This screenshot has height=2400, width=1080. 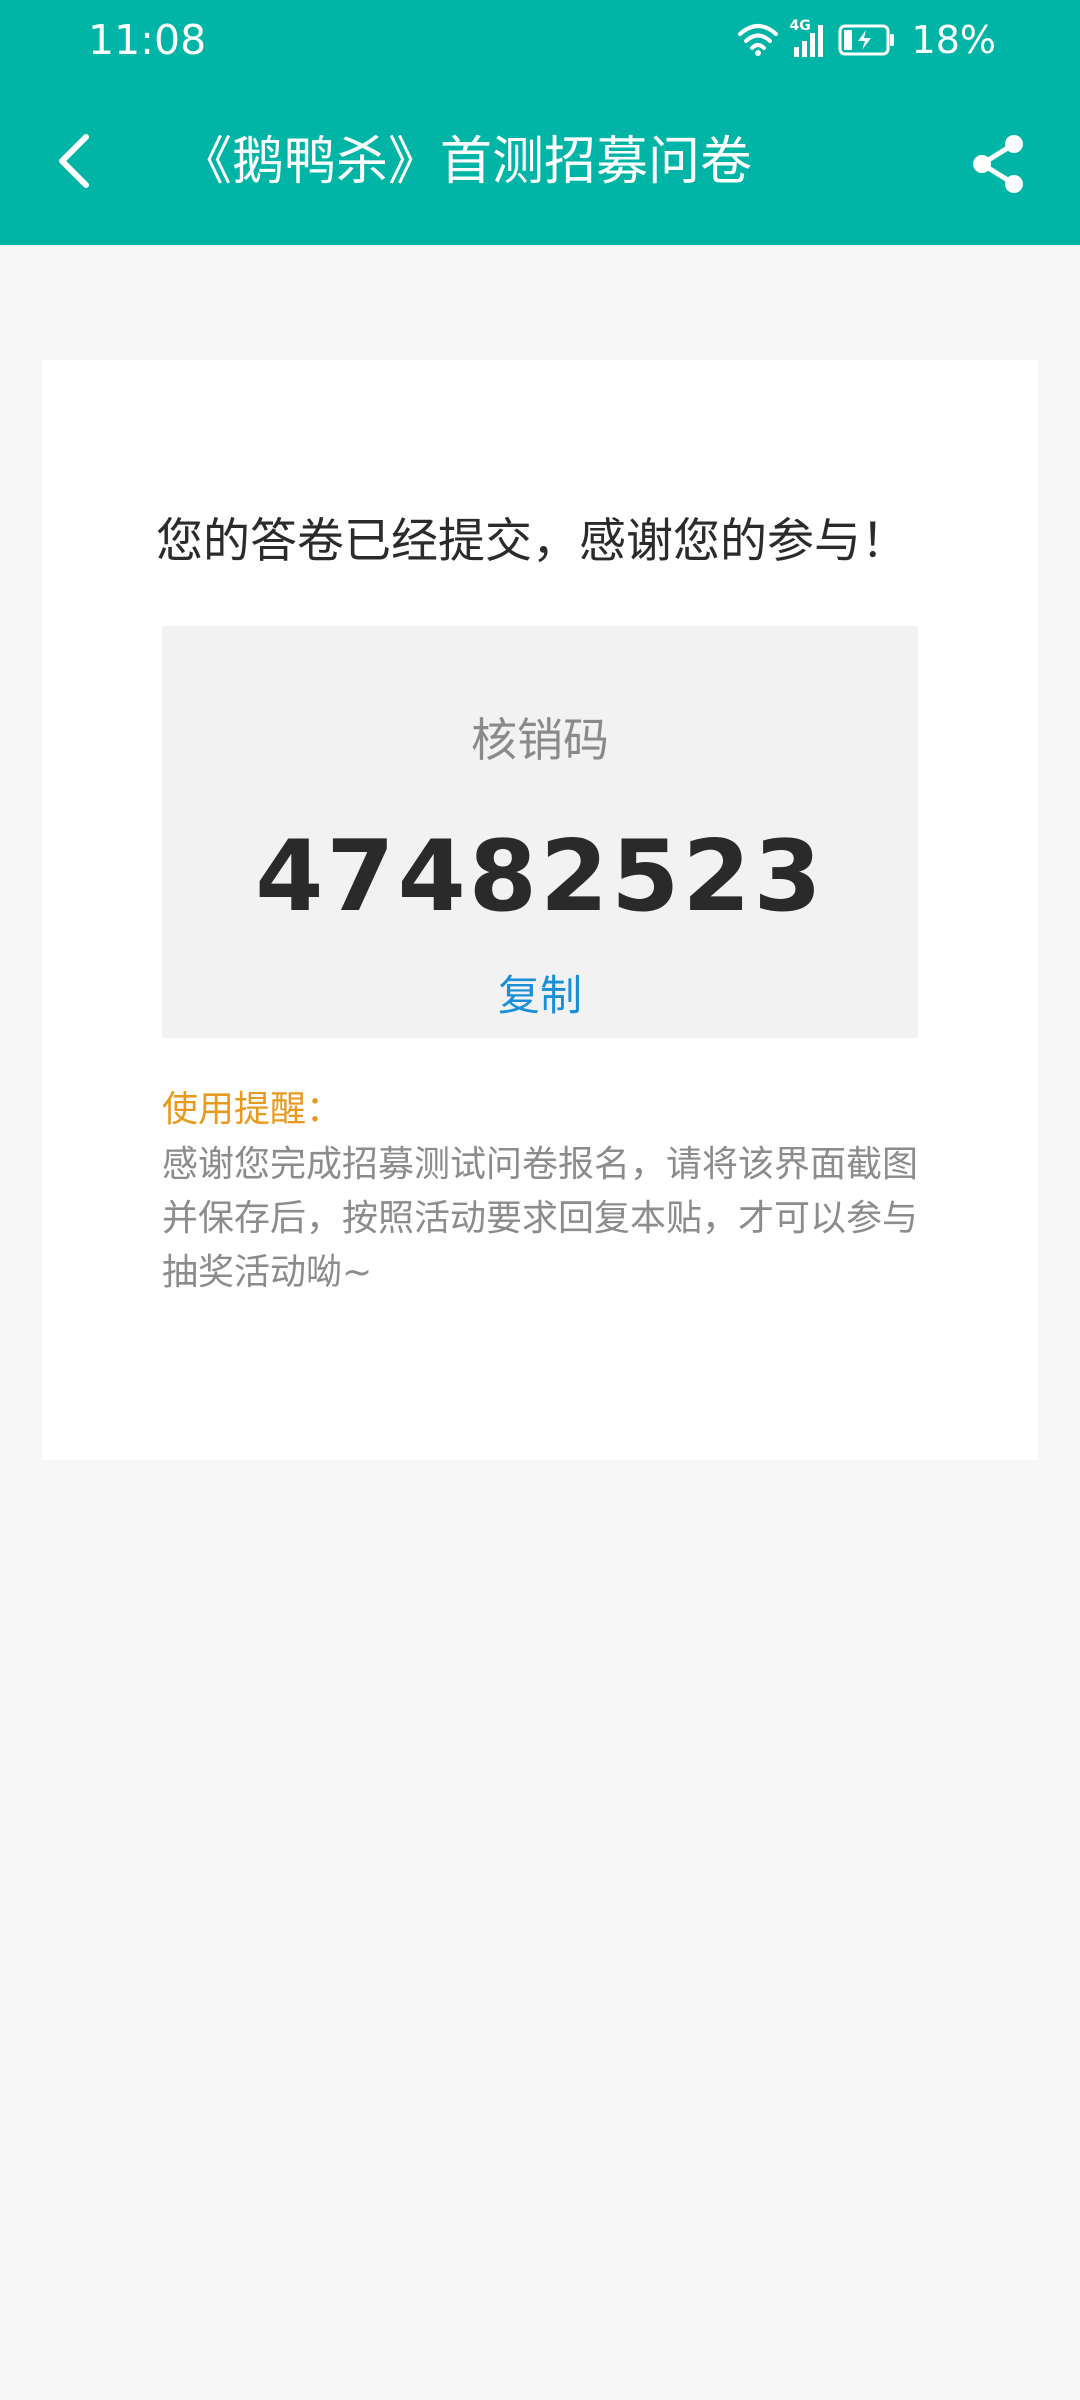 I want to click on copy-button: 复制, so click(x=540, y=996).